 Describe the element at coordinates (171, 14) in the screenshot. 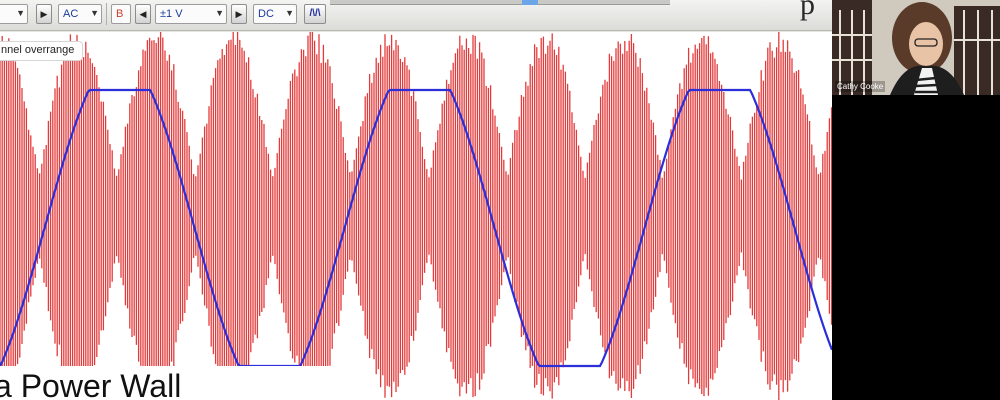

I see `range-value: ±1 V` at that location.